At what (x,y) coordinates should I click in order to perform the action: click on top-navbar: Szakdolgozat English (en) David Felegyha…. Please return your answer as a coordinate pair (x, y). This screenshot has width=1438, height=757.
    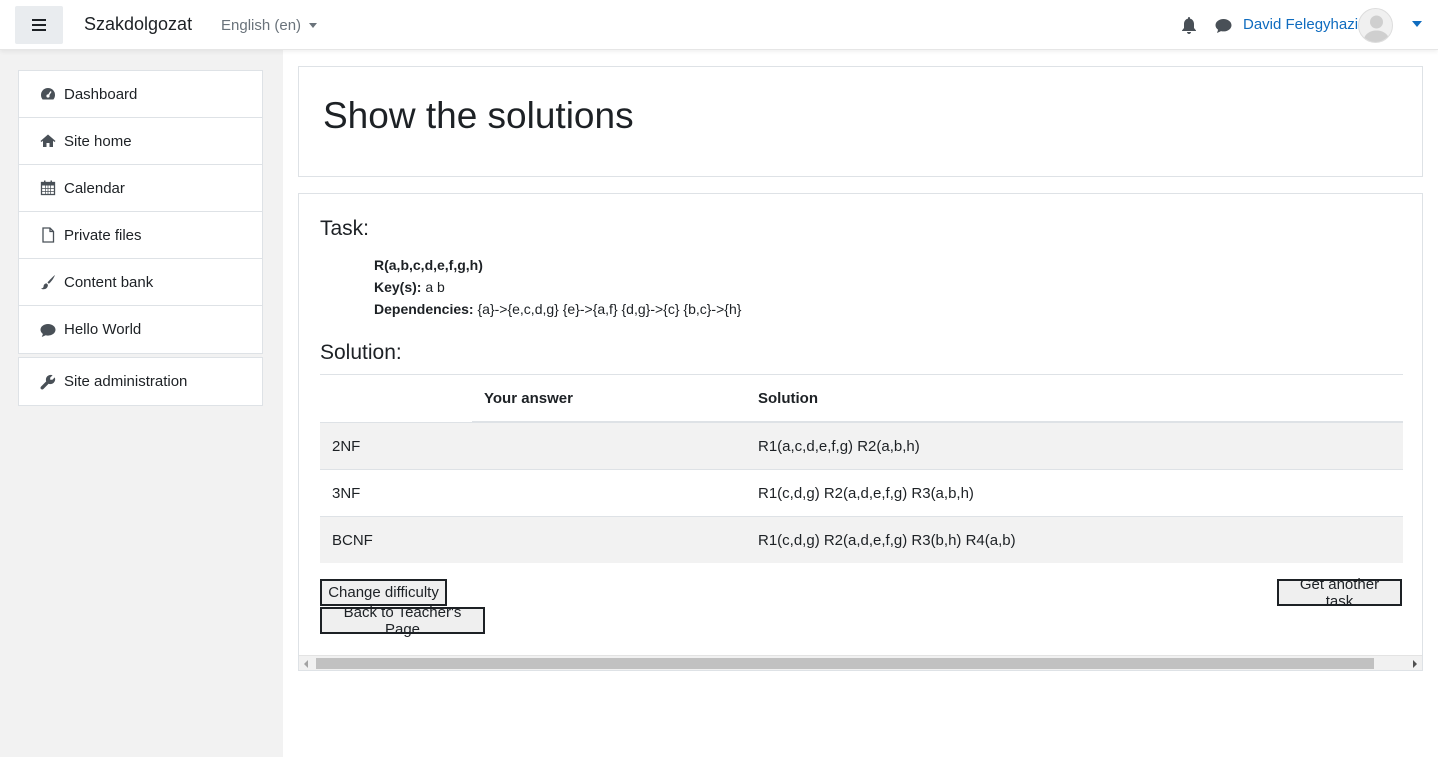
    Looking at the image, I should click on (719, 25).